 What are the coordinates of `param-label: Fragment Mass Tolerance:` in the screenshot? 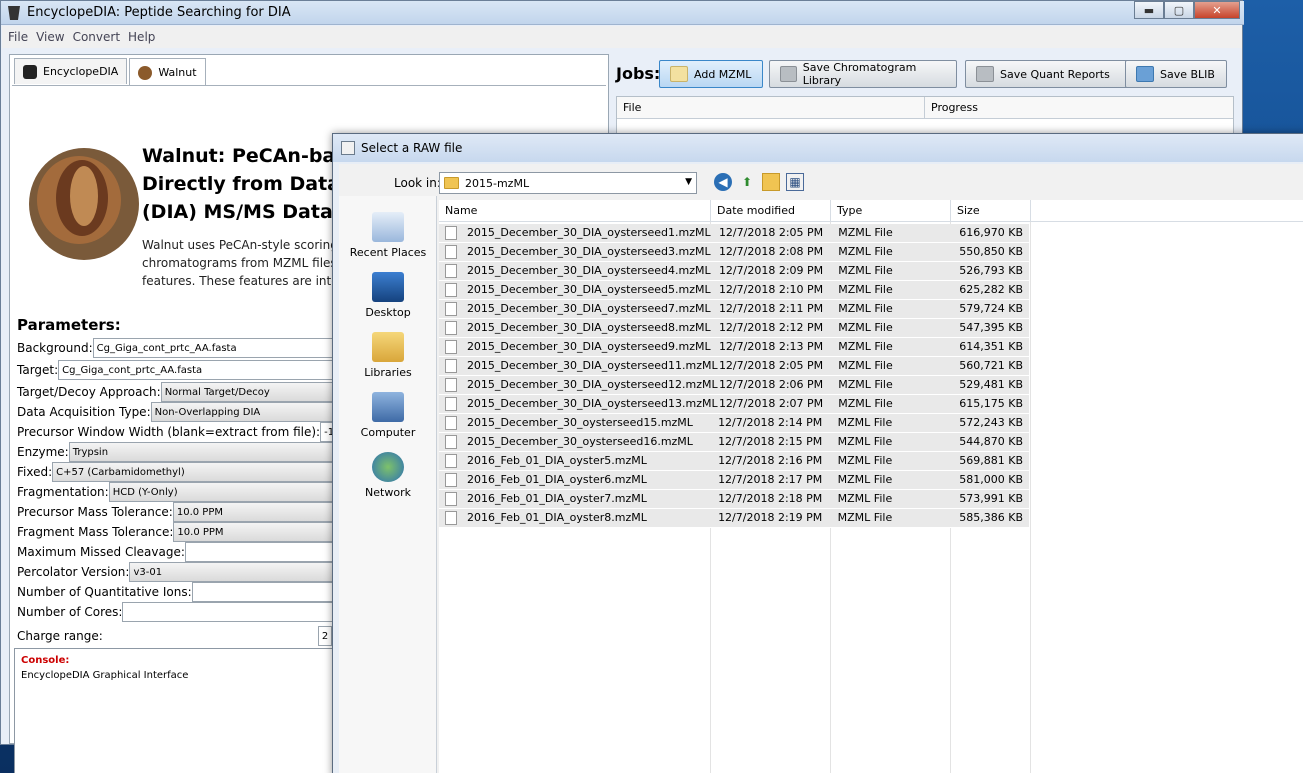 It's located at (95, 532).